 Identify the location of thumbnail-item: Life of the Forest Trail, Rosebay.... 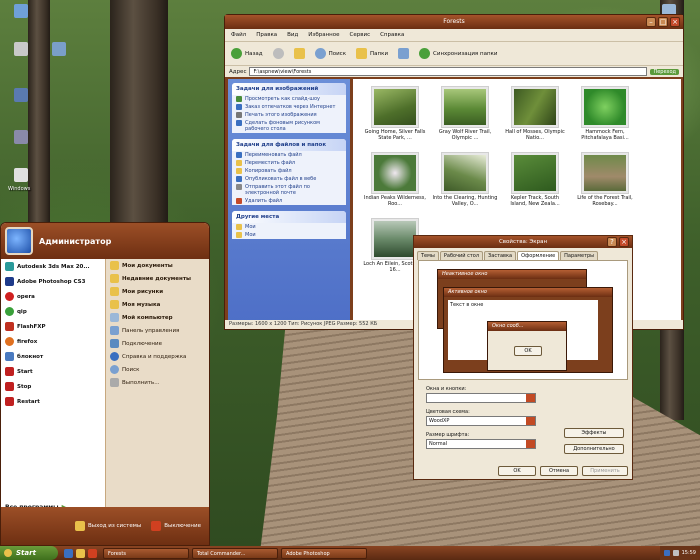
(605, 179).